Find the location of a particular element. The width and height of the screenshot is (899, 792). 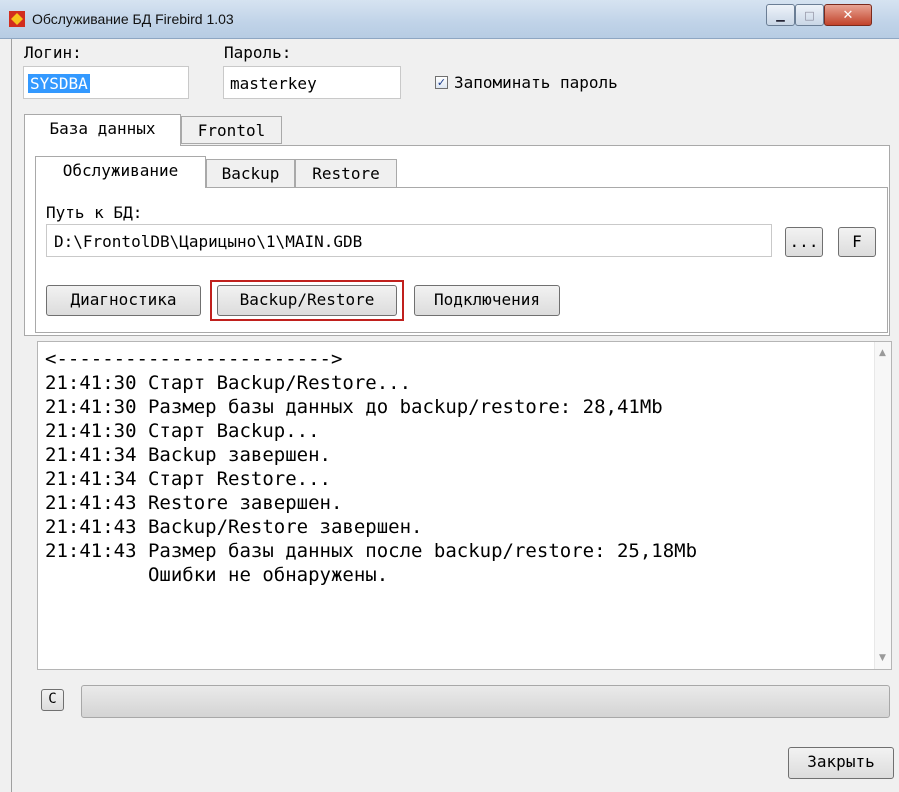

checkmark-icon: ✓ is located at coordinates (441, 82).